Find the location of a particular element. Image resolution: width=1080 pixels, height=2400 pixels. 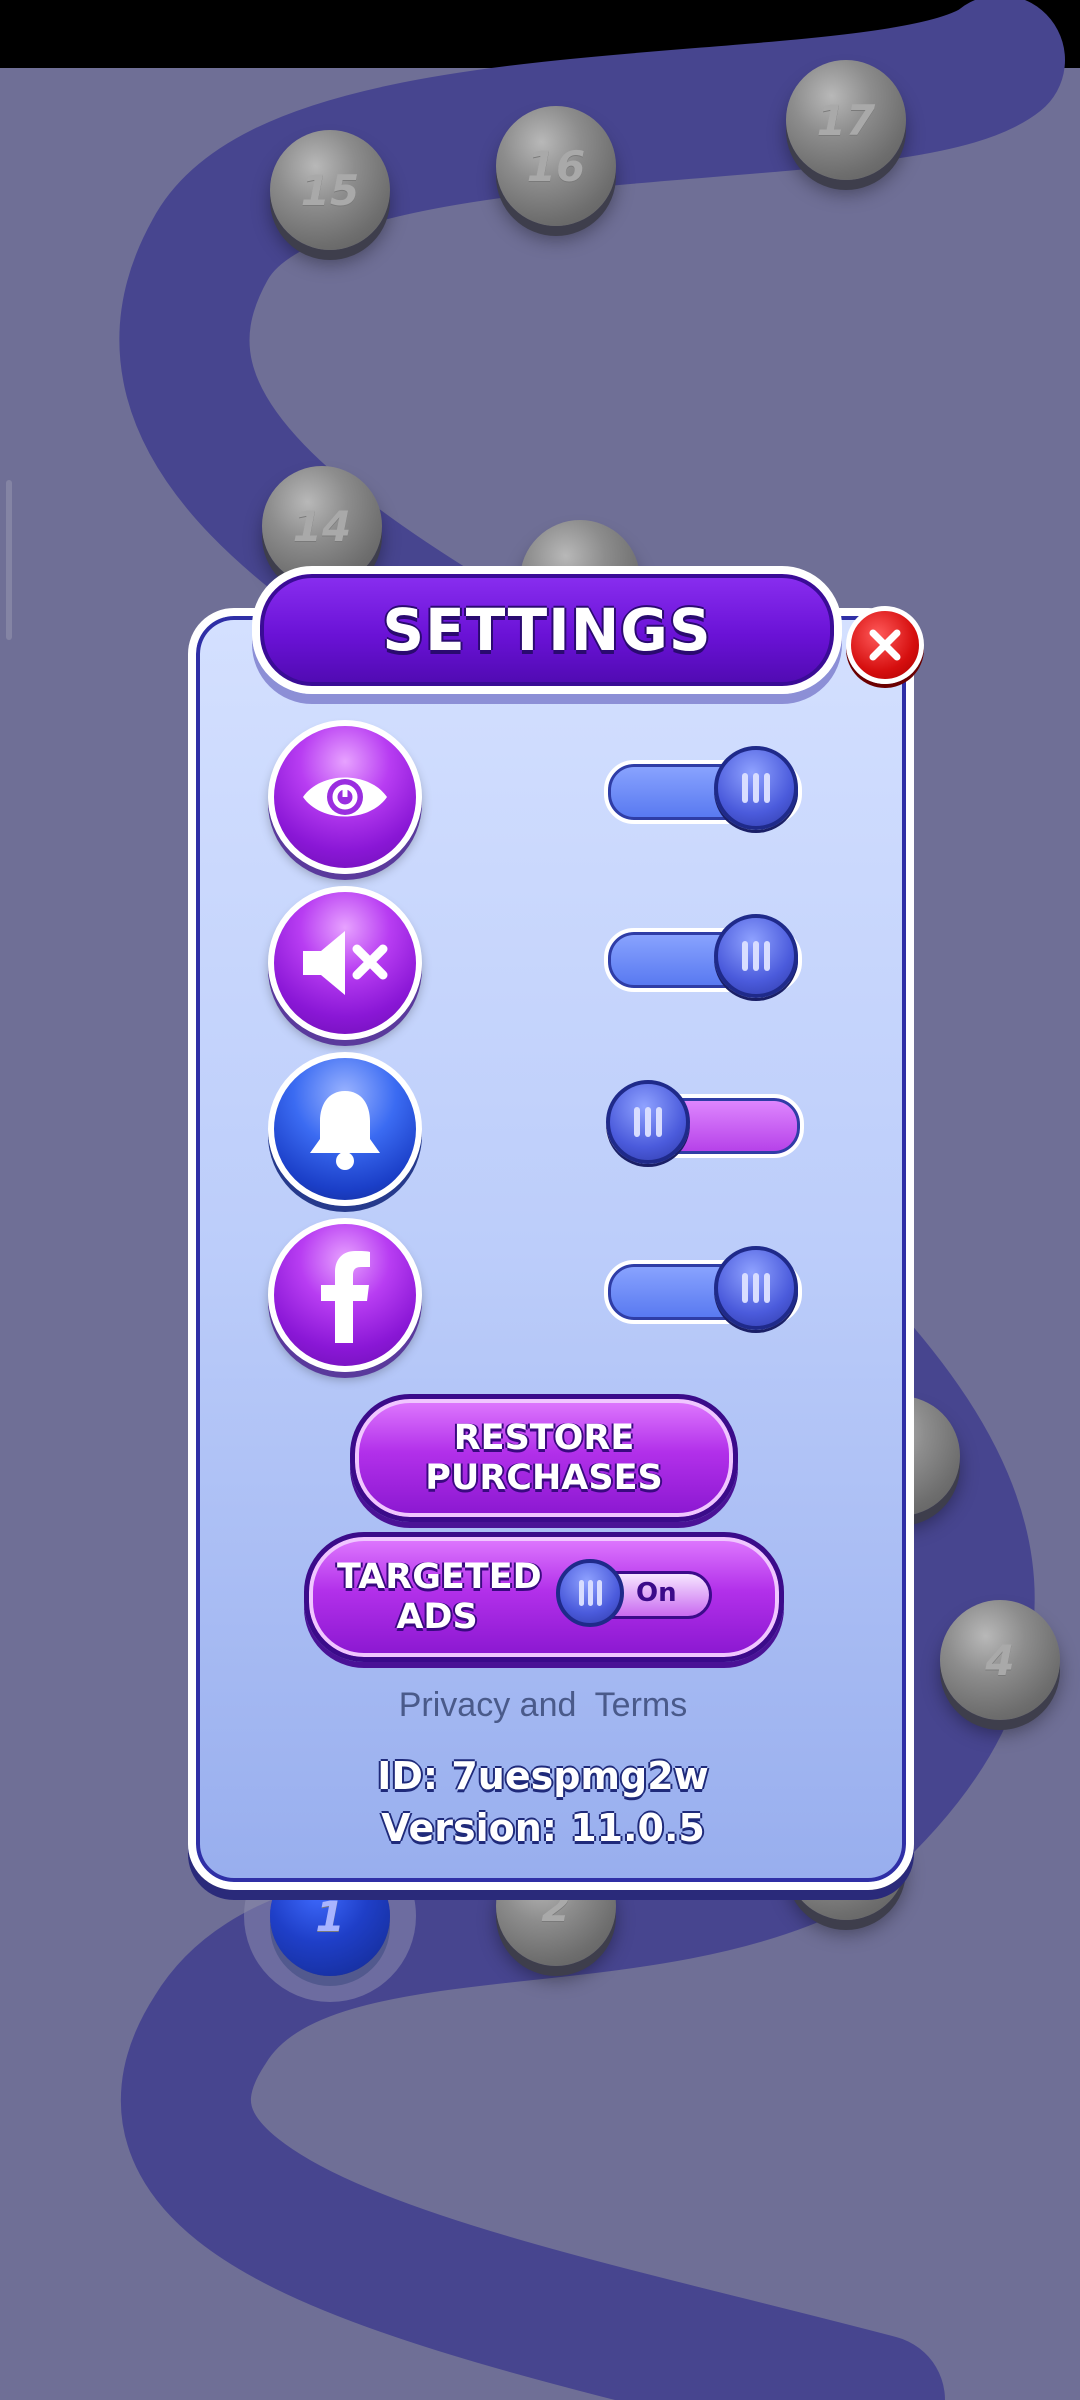

facebook-setting-button is located at coordinates (345, 1295).